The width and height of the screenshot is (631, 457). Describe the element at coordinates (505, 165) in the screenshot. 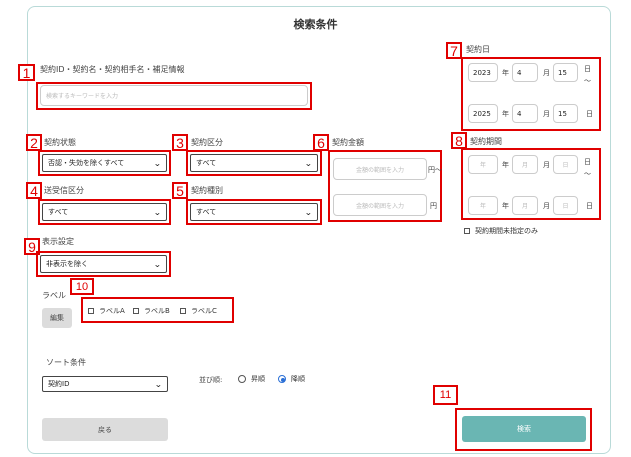

I see `period-from-year-unit: 年` at that location.